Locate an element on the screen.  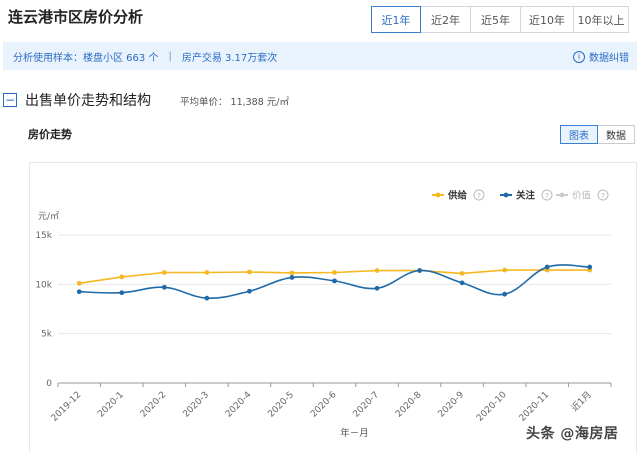
sample-count-text: 分析使用样本：楼盘小区 663 个 is located at coordinates (86, 58).